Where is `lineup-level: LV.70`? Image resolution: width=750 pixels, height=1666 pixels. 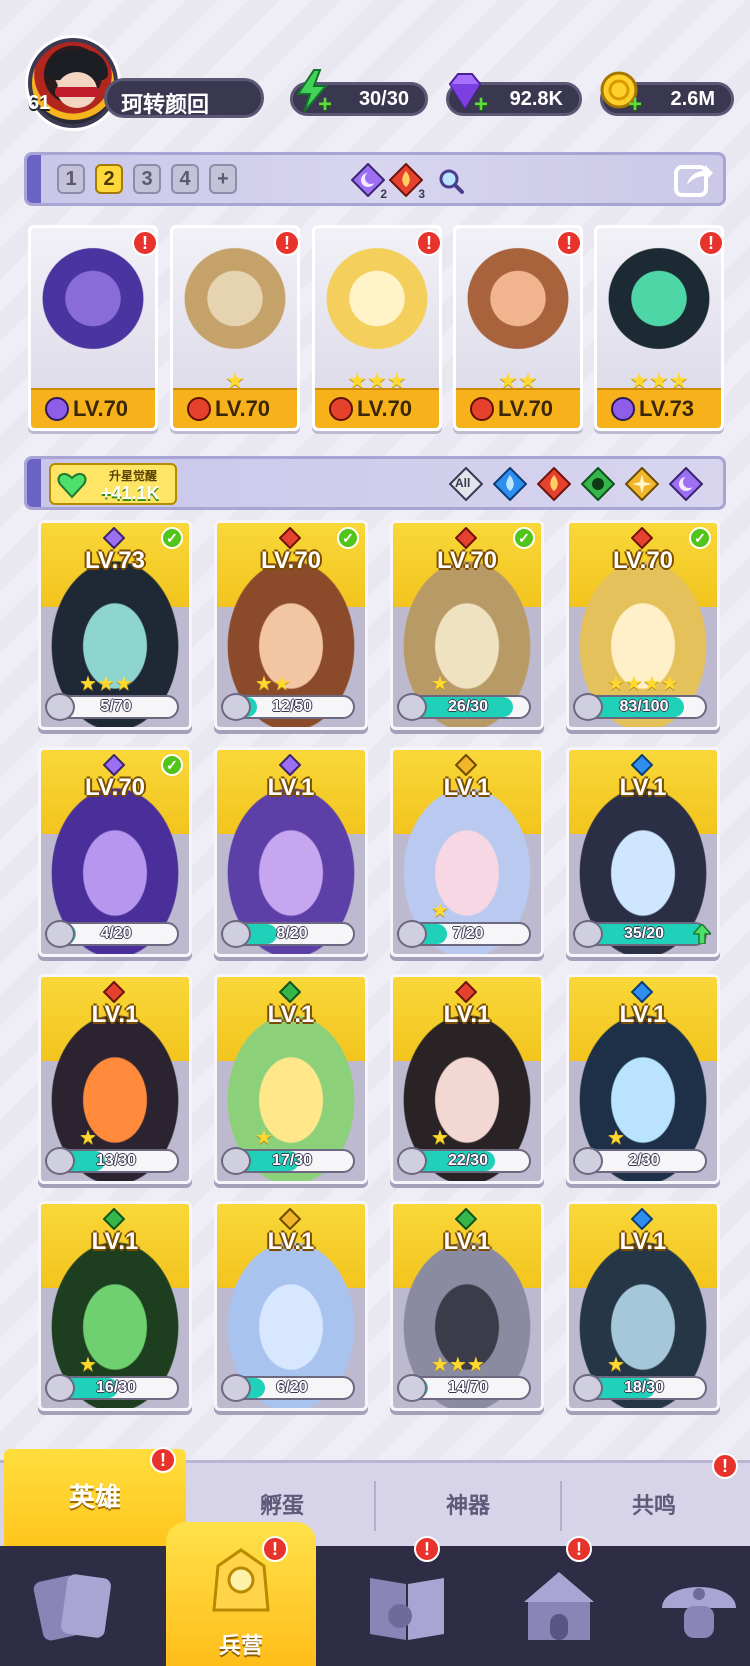
lineup-level: LV.70 is located at coordinates (243, 408).